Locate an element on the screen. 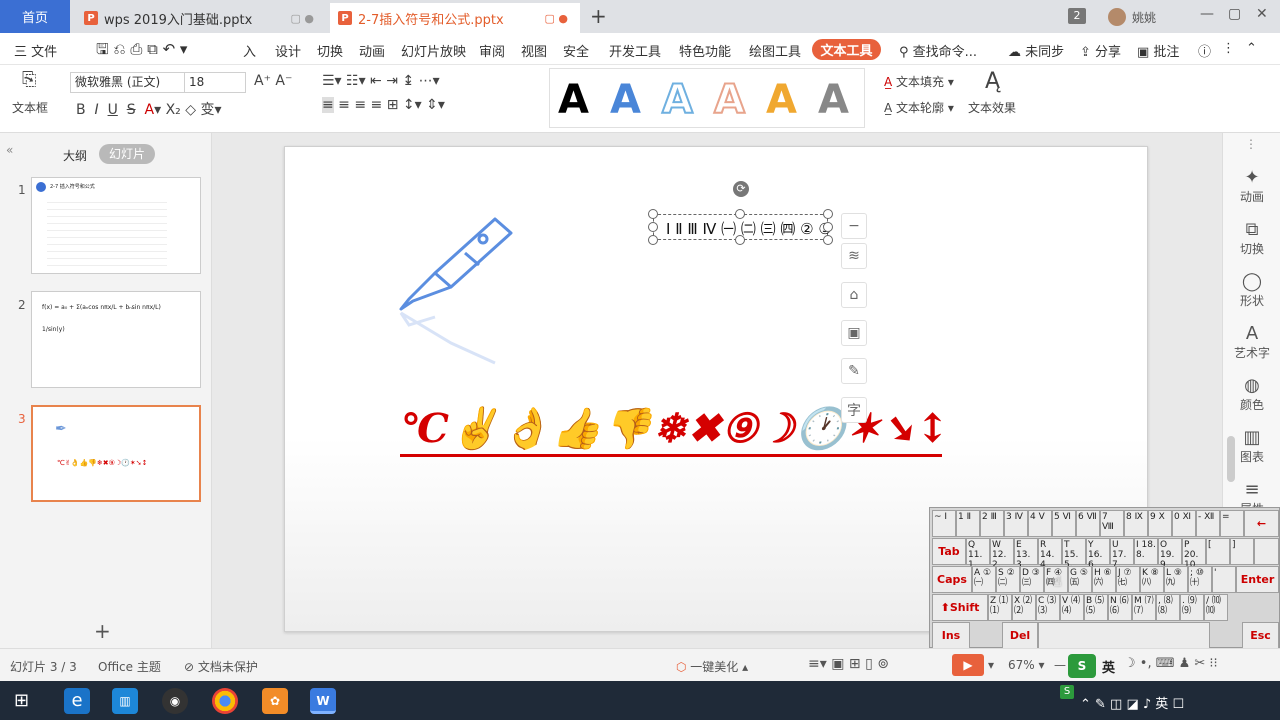 The height and width of the screenshot is (720, 1280). text-effect-icon: Ą is located at coordinates (992, 81).